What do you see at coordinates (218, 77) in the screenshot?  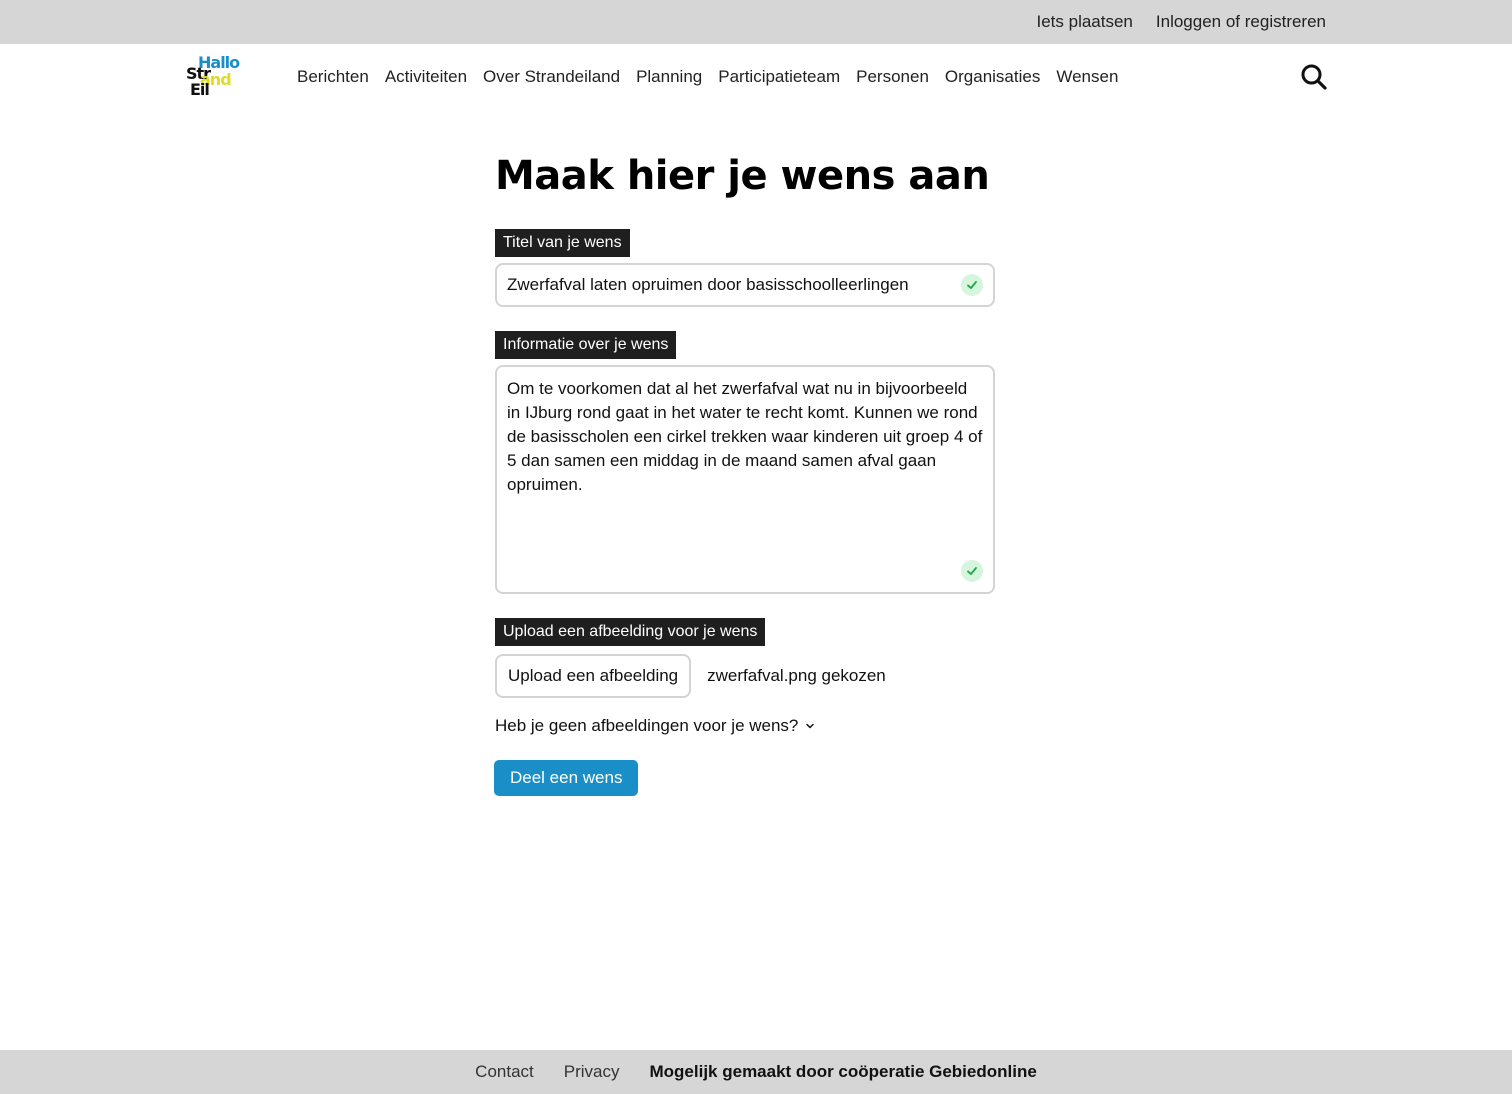 I see `site-logo: Hallo Str and Eil` at bounding box center [218, 77].